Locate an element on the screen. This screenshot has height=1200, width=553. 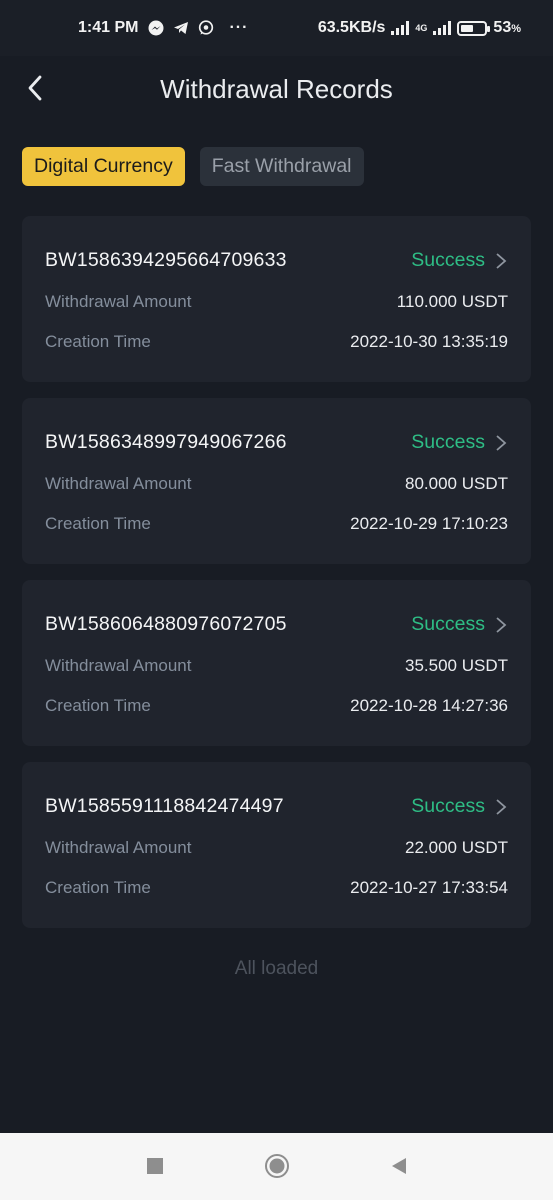
messenger-icon is located at coordinates (156, 28).